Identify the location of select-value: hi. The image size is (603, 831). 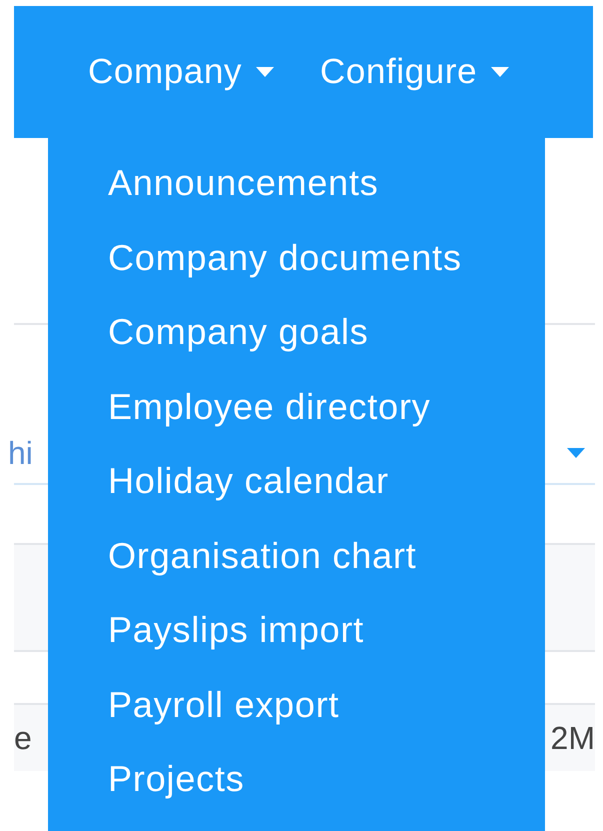
(20, 453).